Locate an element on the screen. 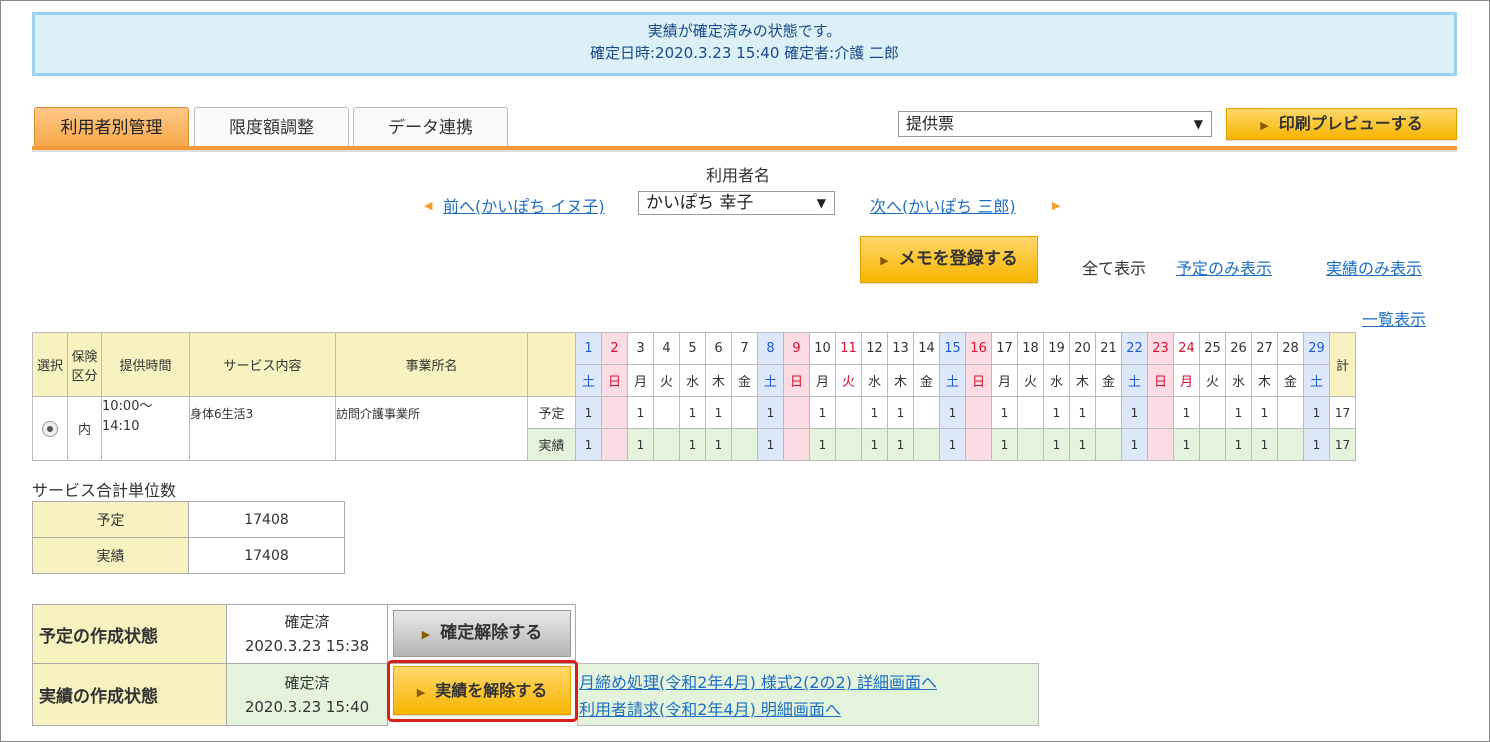  notice-line-1: 実績が確定済みの状態です。 is located at coordinates (744, 31).